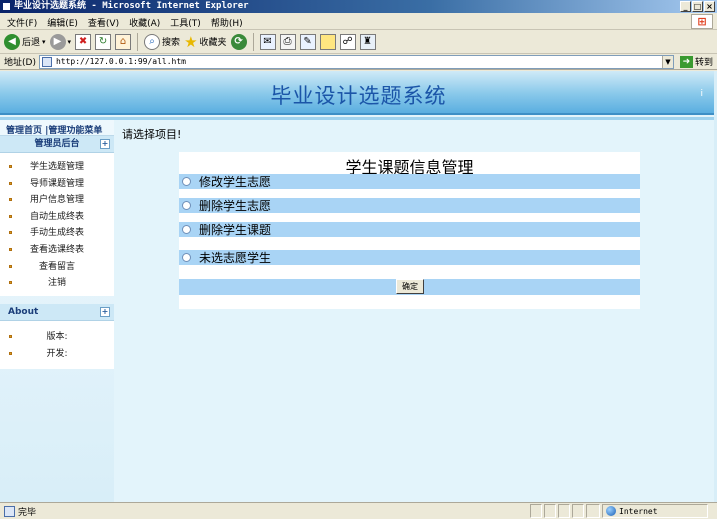  I want to click on confirm-button: 确定, so click(410, 286).